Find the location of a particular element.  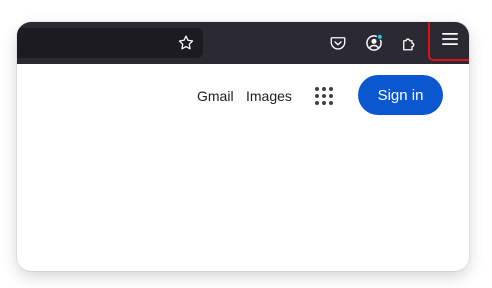

hamburger-menu-icon is located at coordinates (450, 39).